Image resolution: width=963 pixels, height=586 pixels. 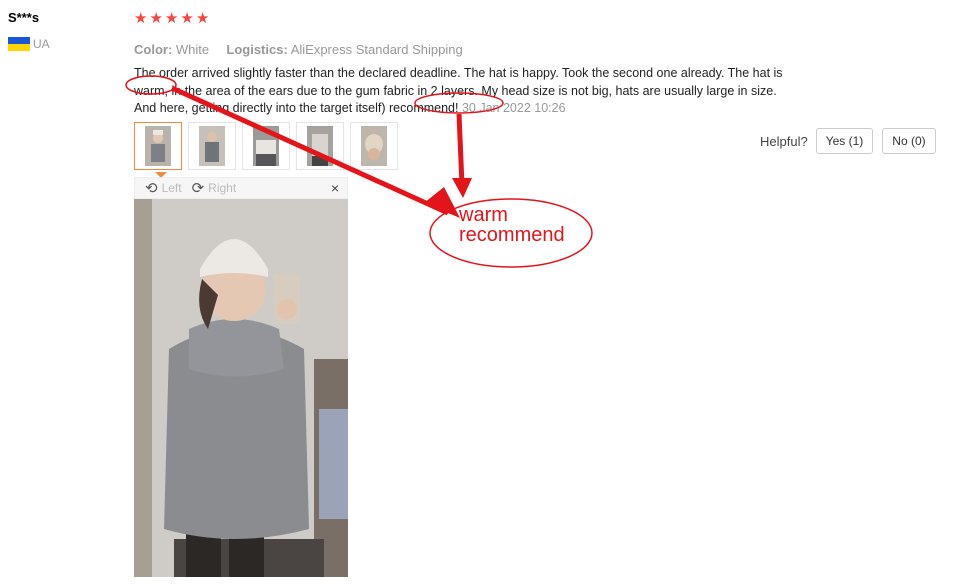 What do you see at coordinates (539, 19) in the screenshot?
I see `star-rating: ★ ★ ★ ★ ★` at bounding box center [539, 19].